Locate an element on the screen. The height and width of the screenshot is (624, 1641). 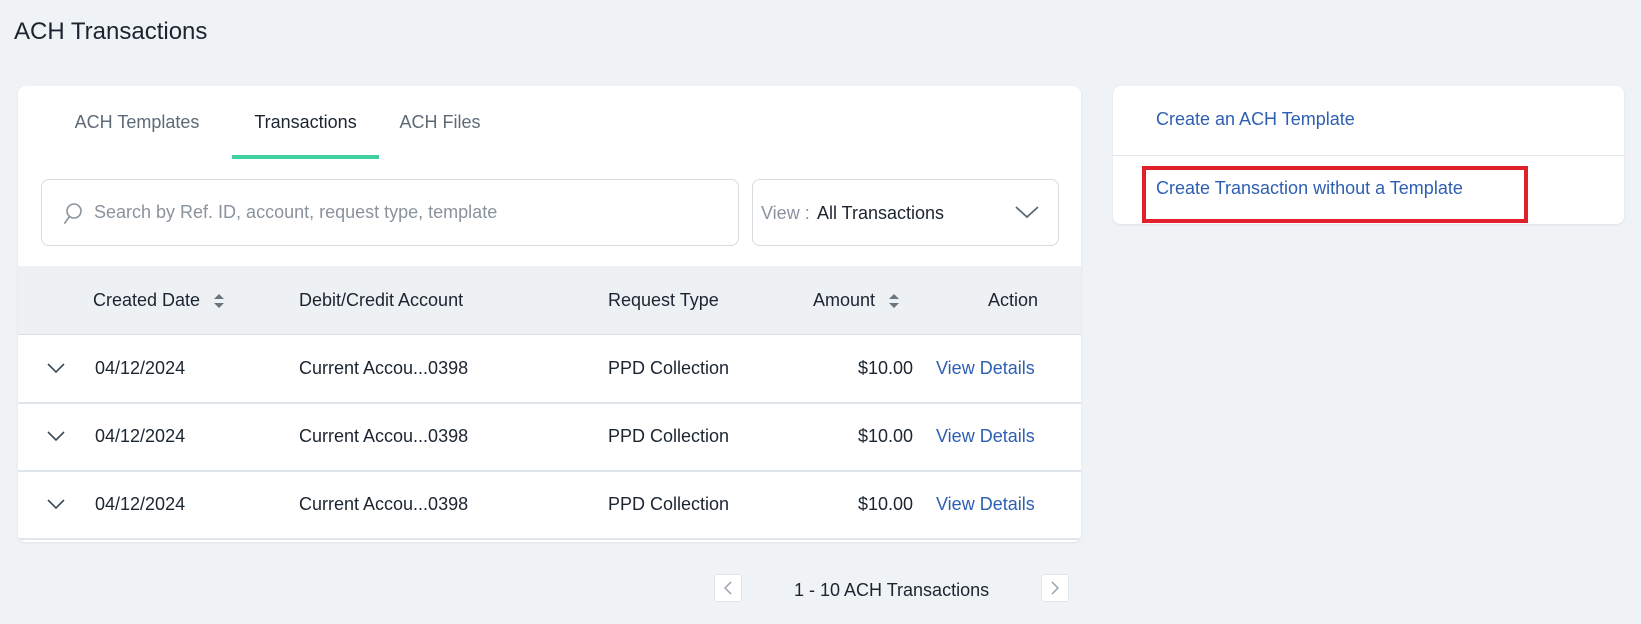
view-filter-value: All Transactions is located at coordinates (881, 213).